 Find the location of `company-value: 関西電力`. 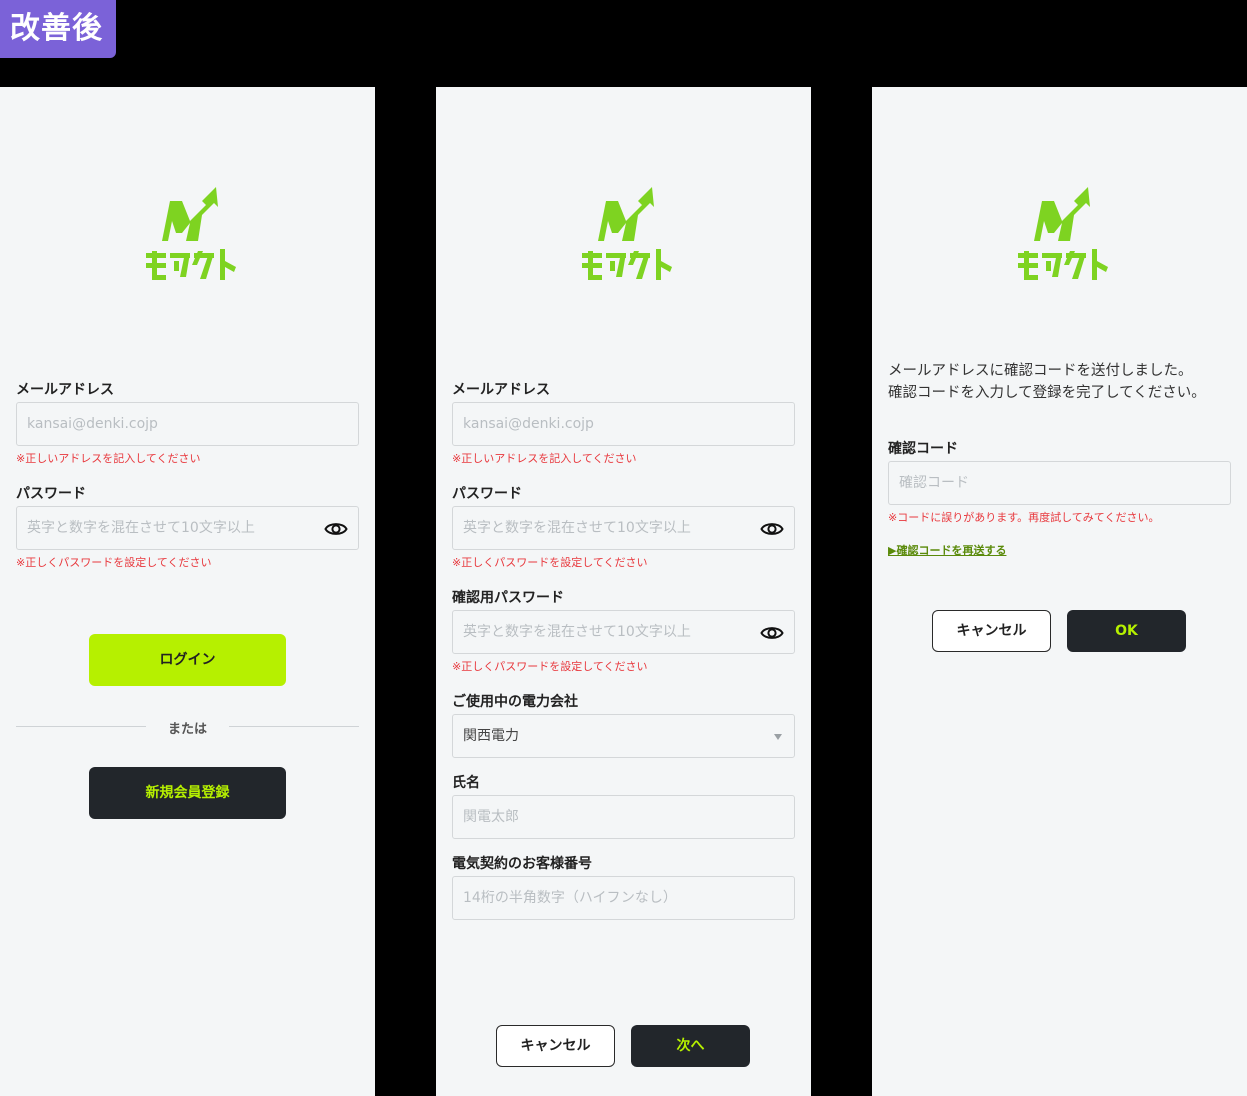

company-value: 関西電力 is located at coordinates (491, 736).